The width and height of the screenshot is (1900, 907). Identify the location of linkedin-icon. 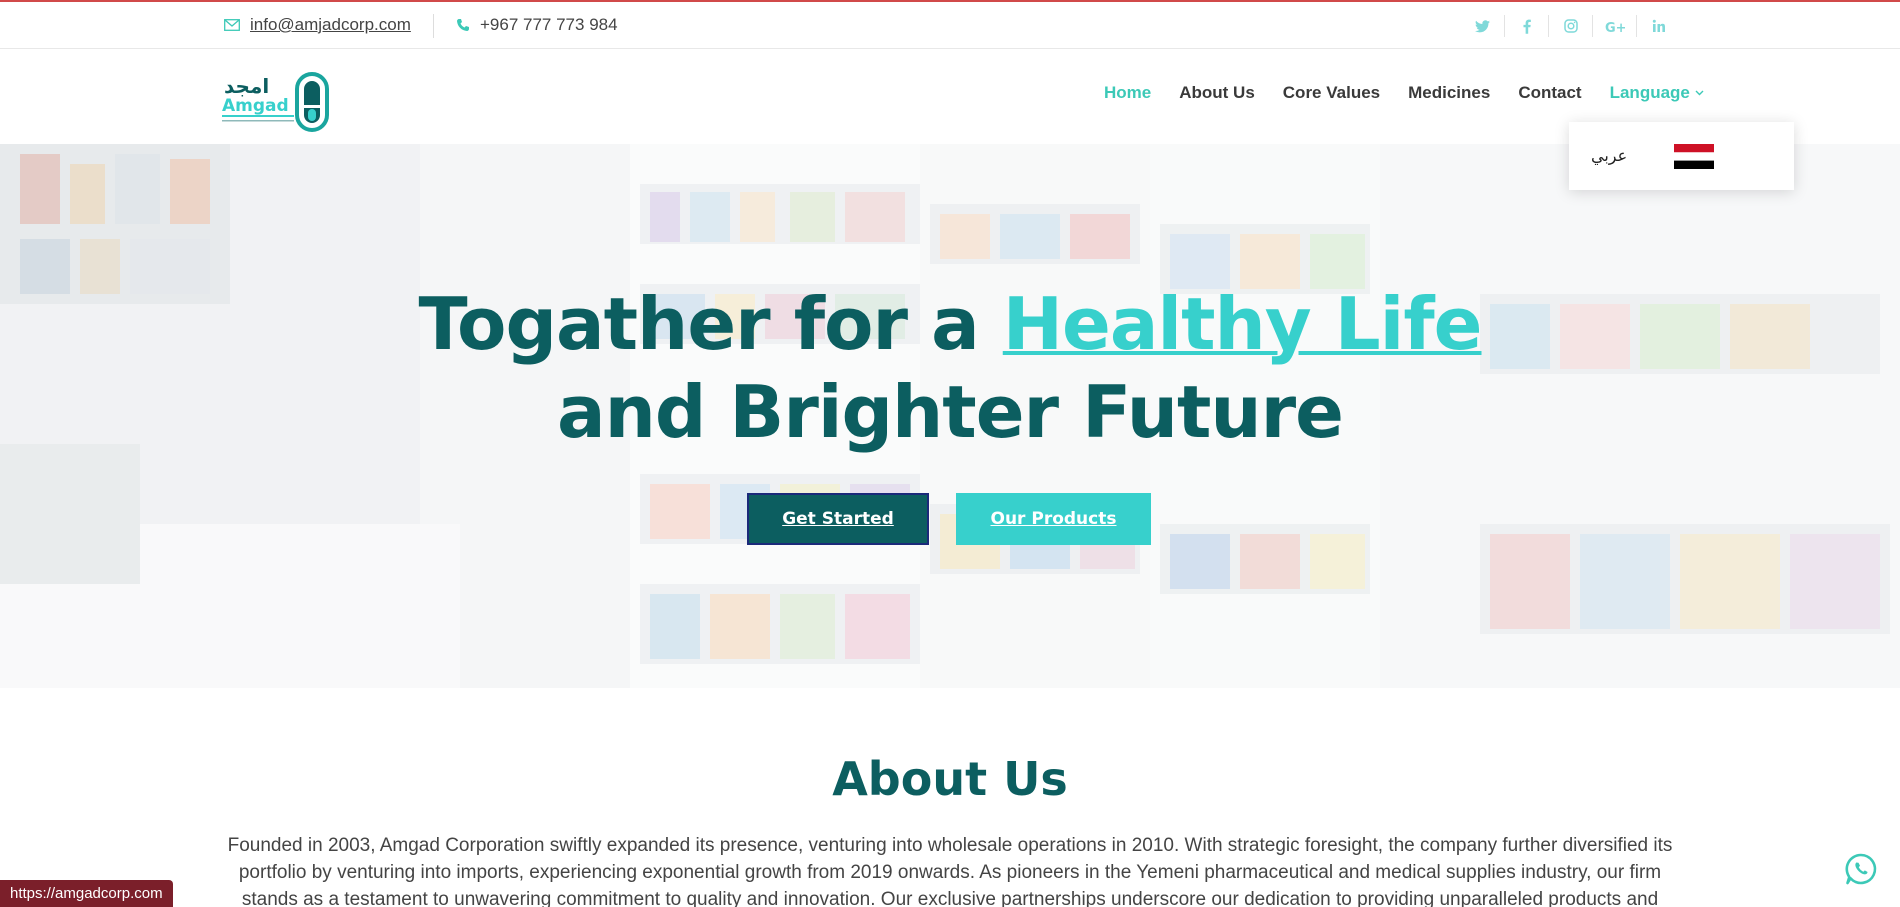
(1658, 26).